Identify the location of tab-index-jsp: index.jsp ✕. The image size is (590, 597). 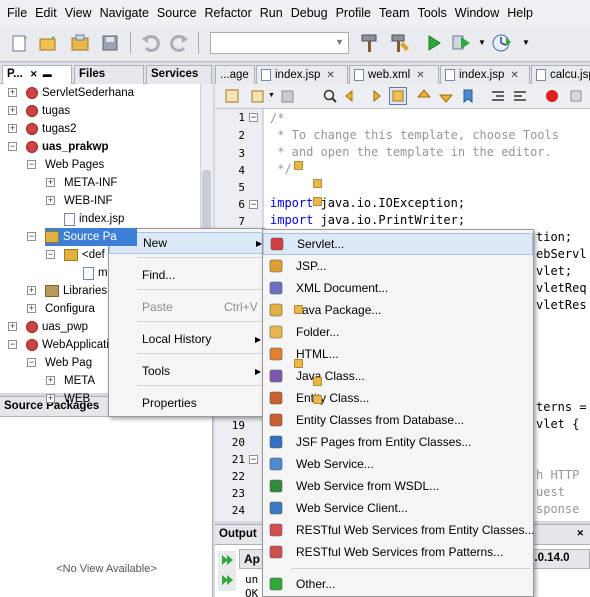
(302, 74).